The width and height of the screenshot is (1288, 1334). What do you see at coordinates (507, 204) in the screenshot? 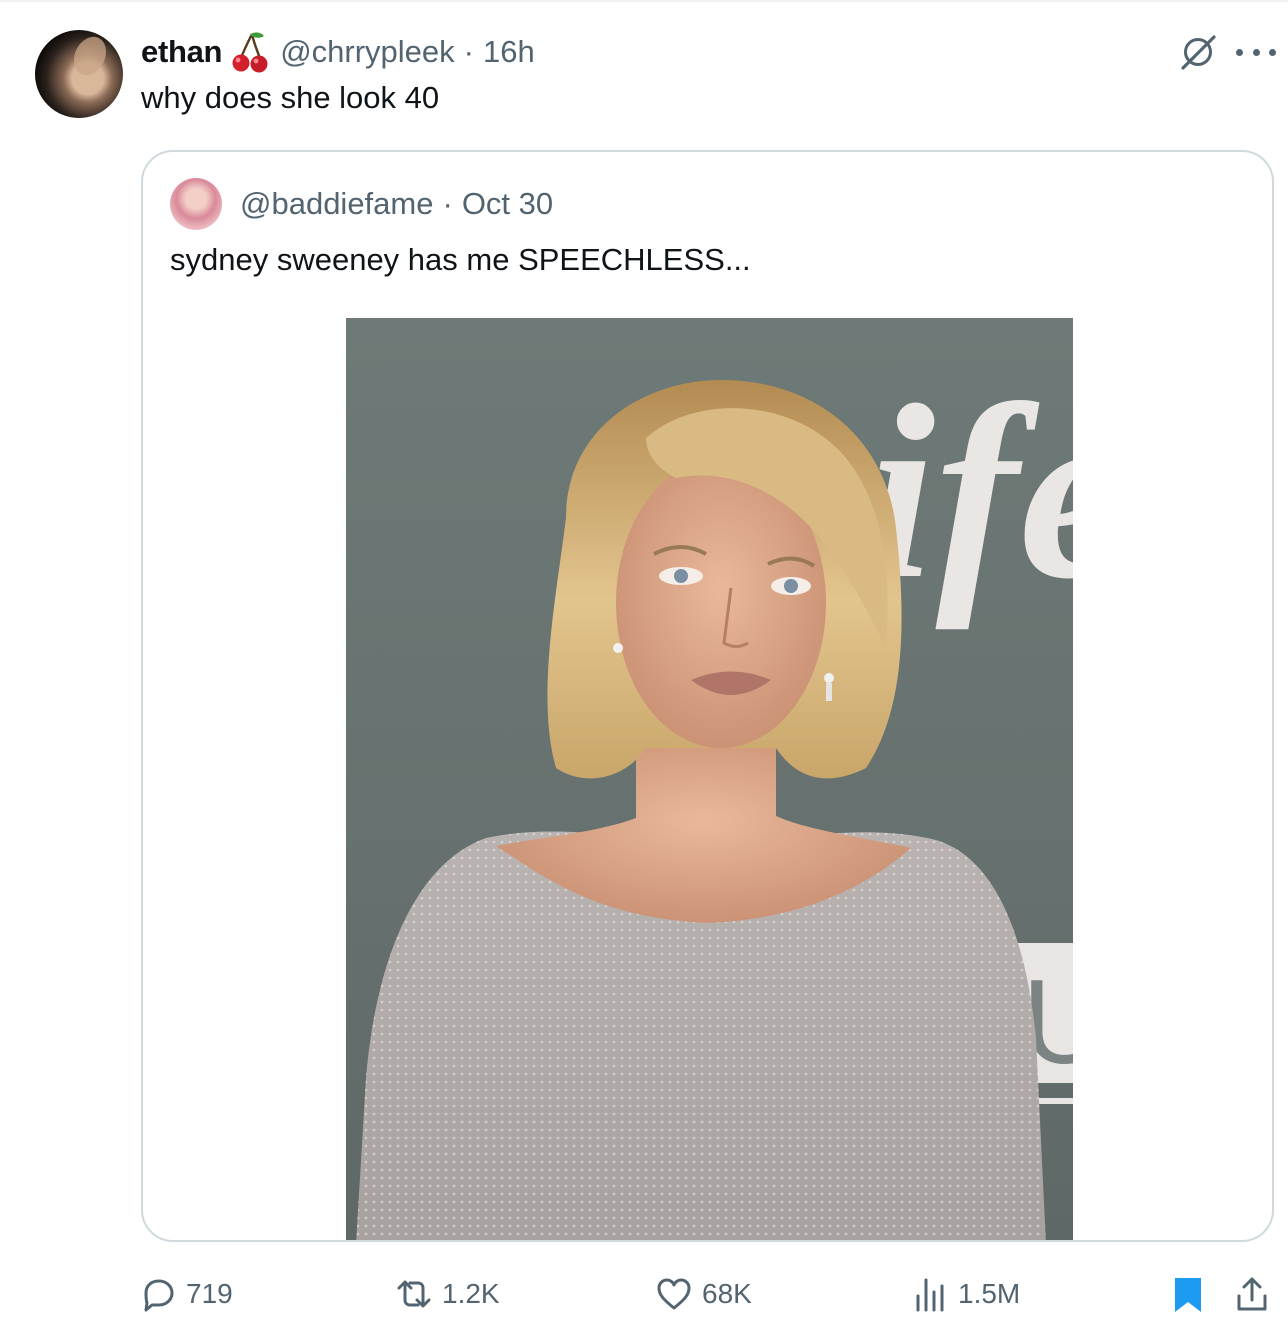
I see `quoted-tweet-date: Oct 30` at bounding box center [507, 204].